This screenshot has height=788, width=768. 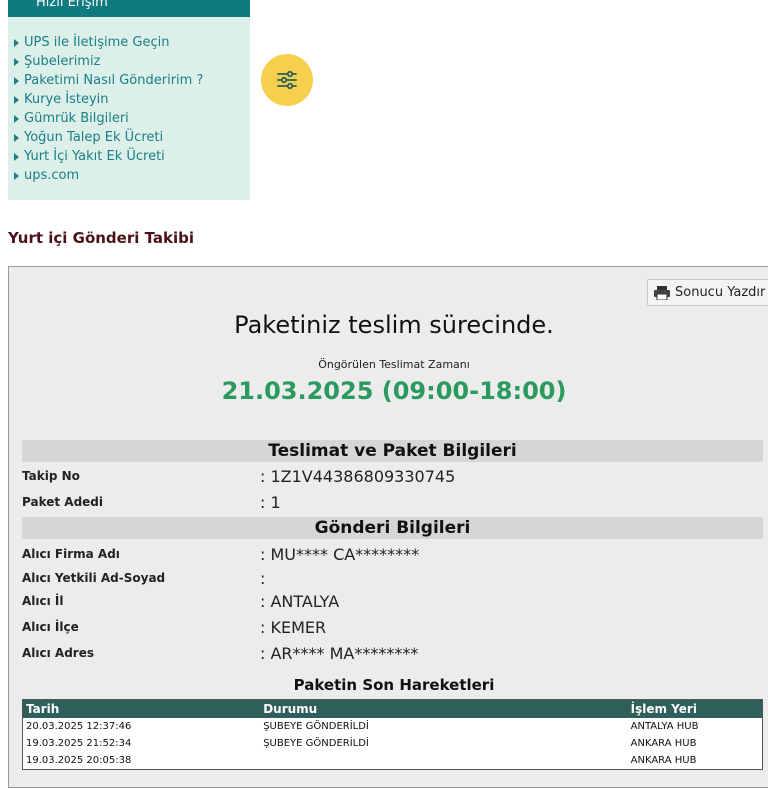 I want to click on quick-link-courier: Kurye İsteyin, so click(x=108, y=99).